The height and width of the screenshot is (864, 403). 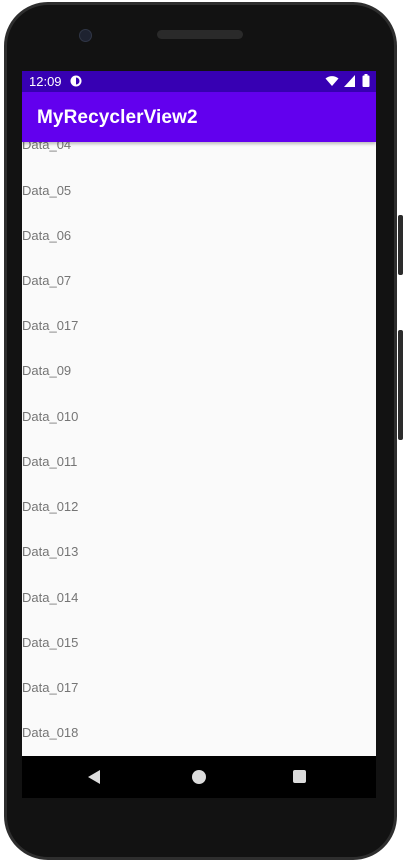 I want to click on list-item: Data_07, so click(x=199, y=295).